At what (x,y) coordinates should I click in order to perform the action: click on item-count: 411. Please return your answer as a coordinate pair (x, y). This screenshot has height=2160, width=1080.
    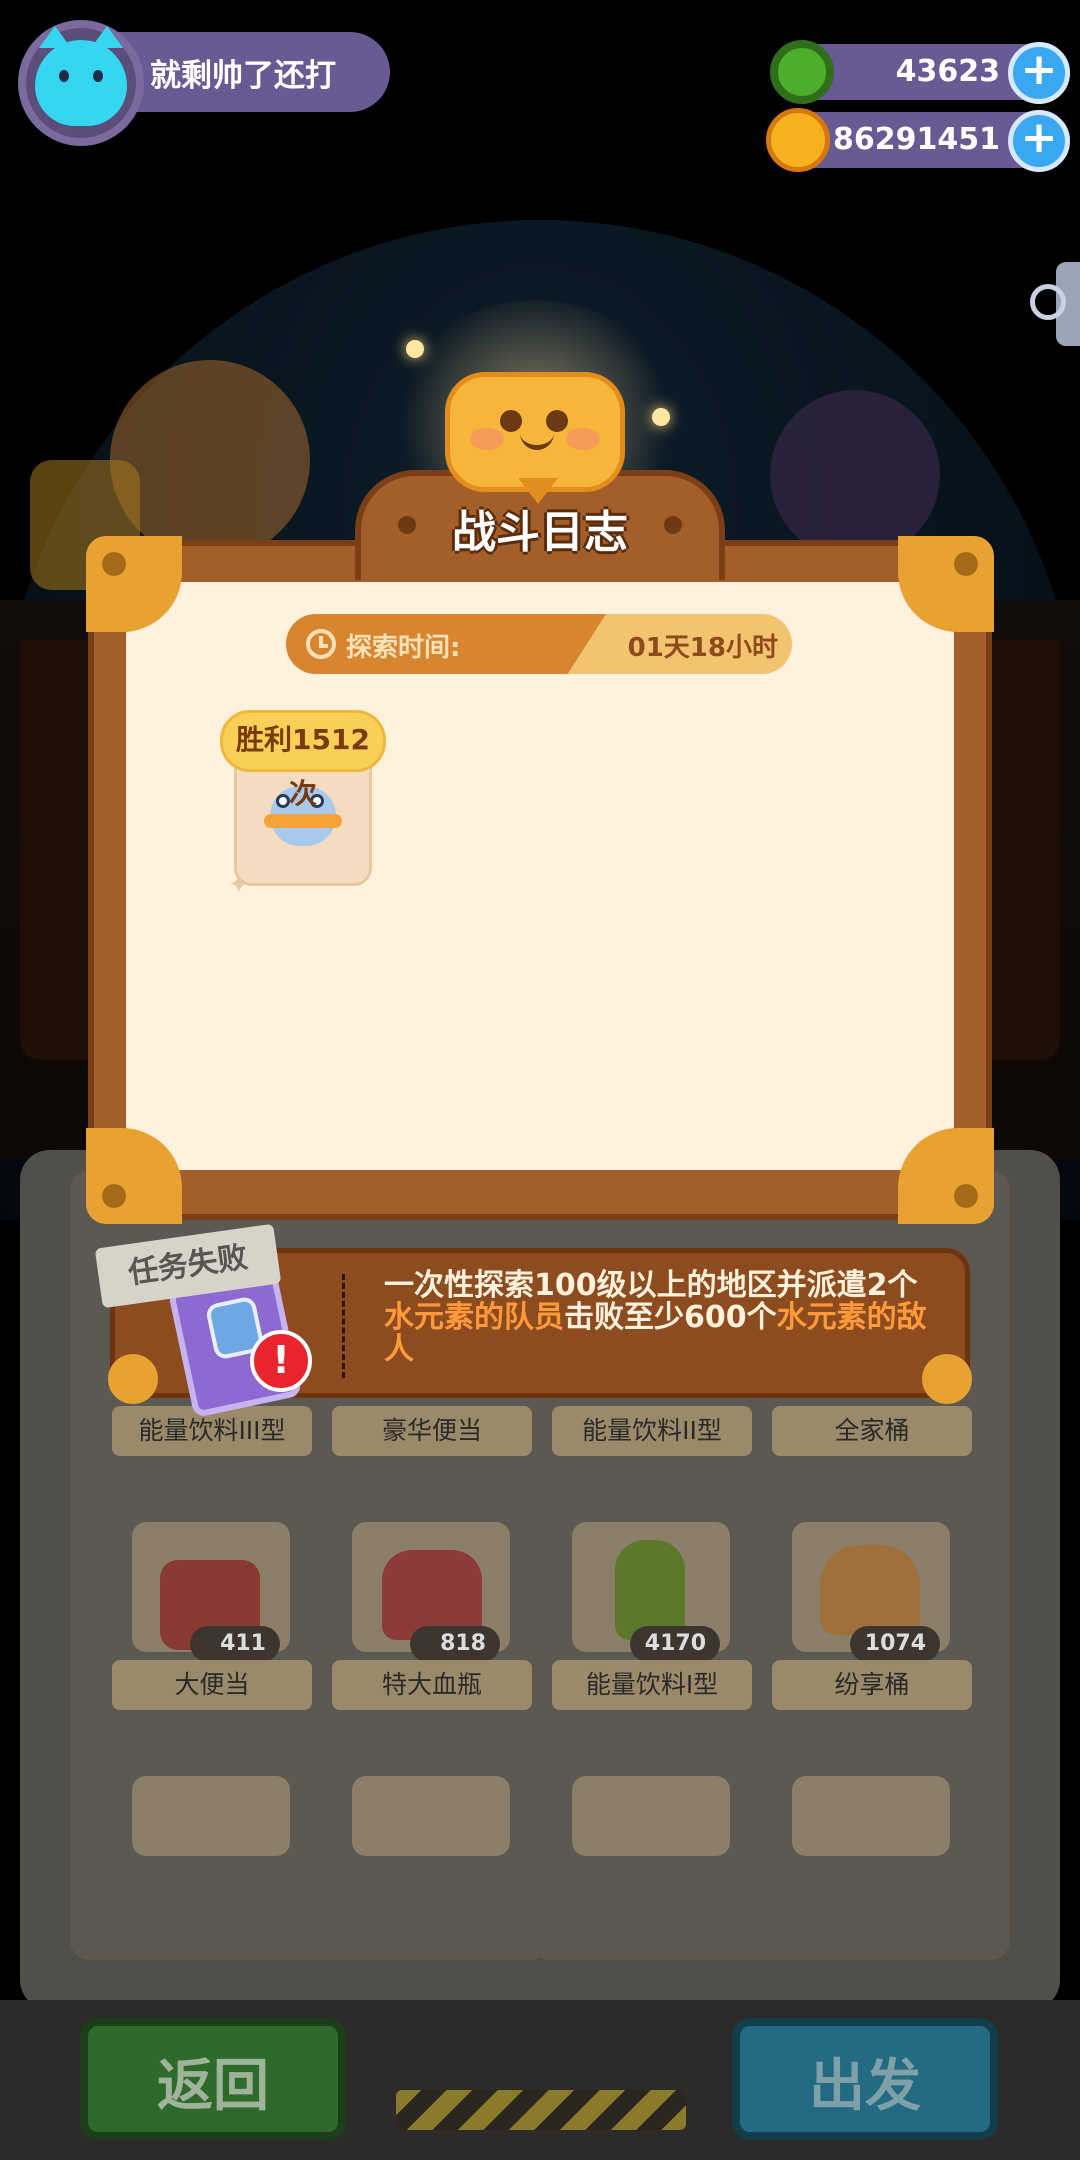
    Looking at the image, I should click on (235, 1644).